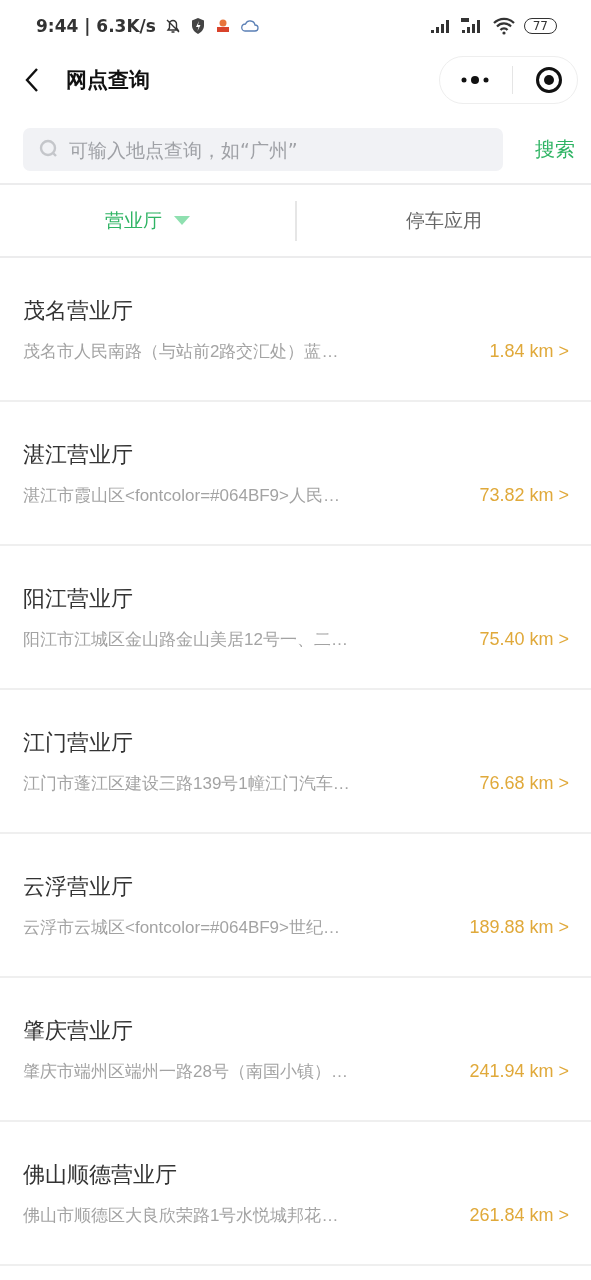  Describe the element at coordinates (524, 783) in the screenshot. I see `branch-distance: 76.68 km >` at that location.